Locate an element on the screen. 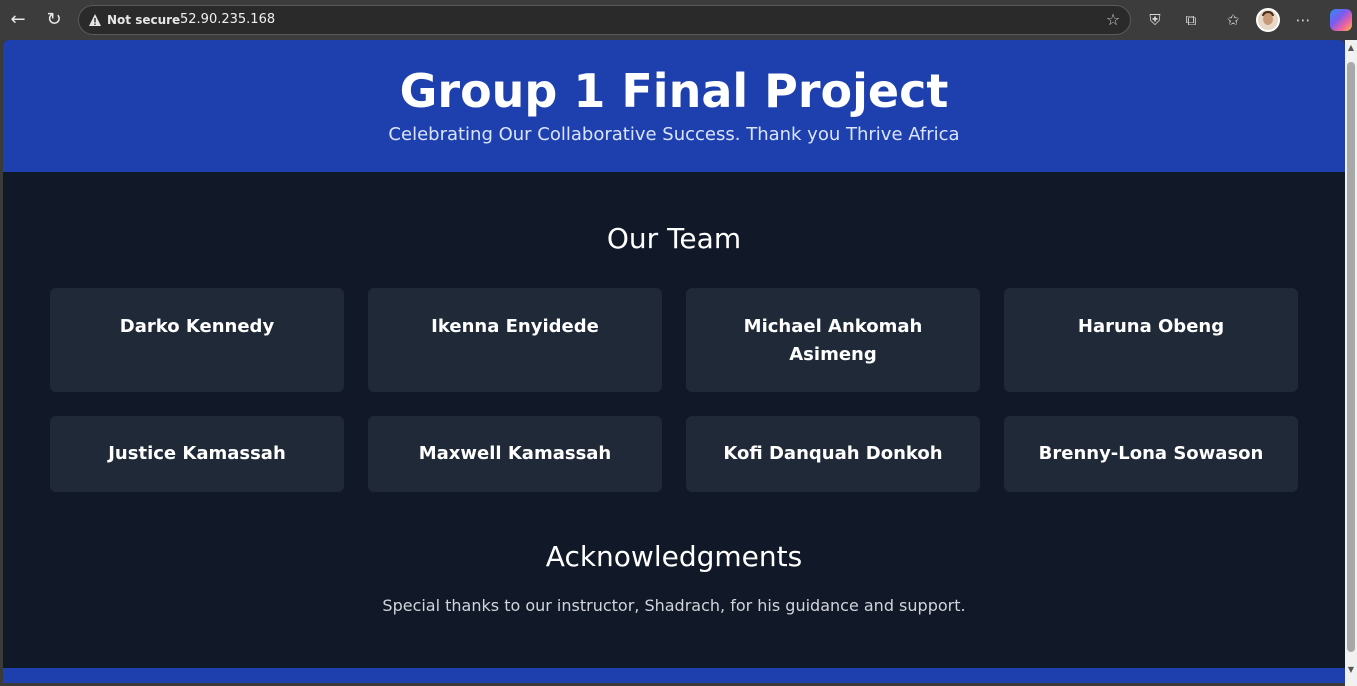 The image size is (1357, 686). vertical-scrollbar: ▲ ▼ is located at coordinates (1351, 363).